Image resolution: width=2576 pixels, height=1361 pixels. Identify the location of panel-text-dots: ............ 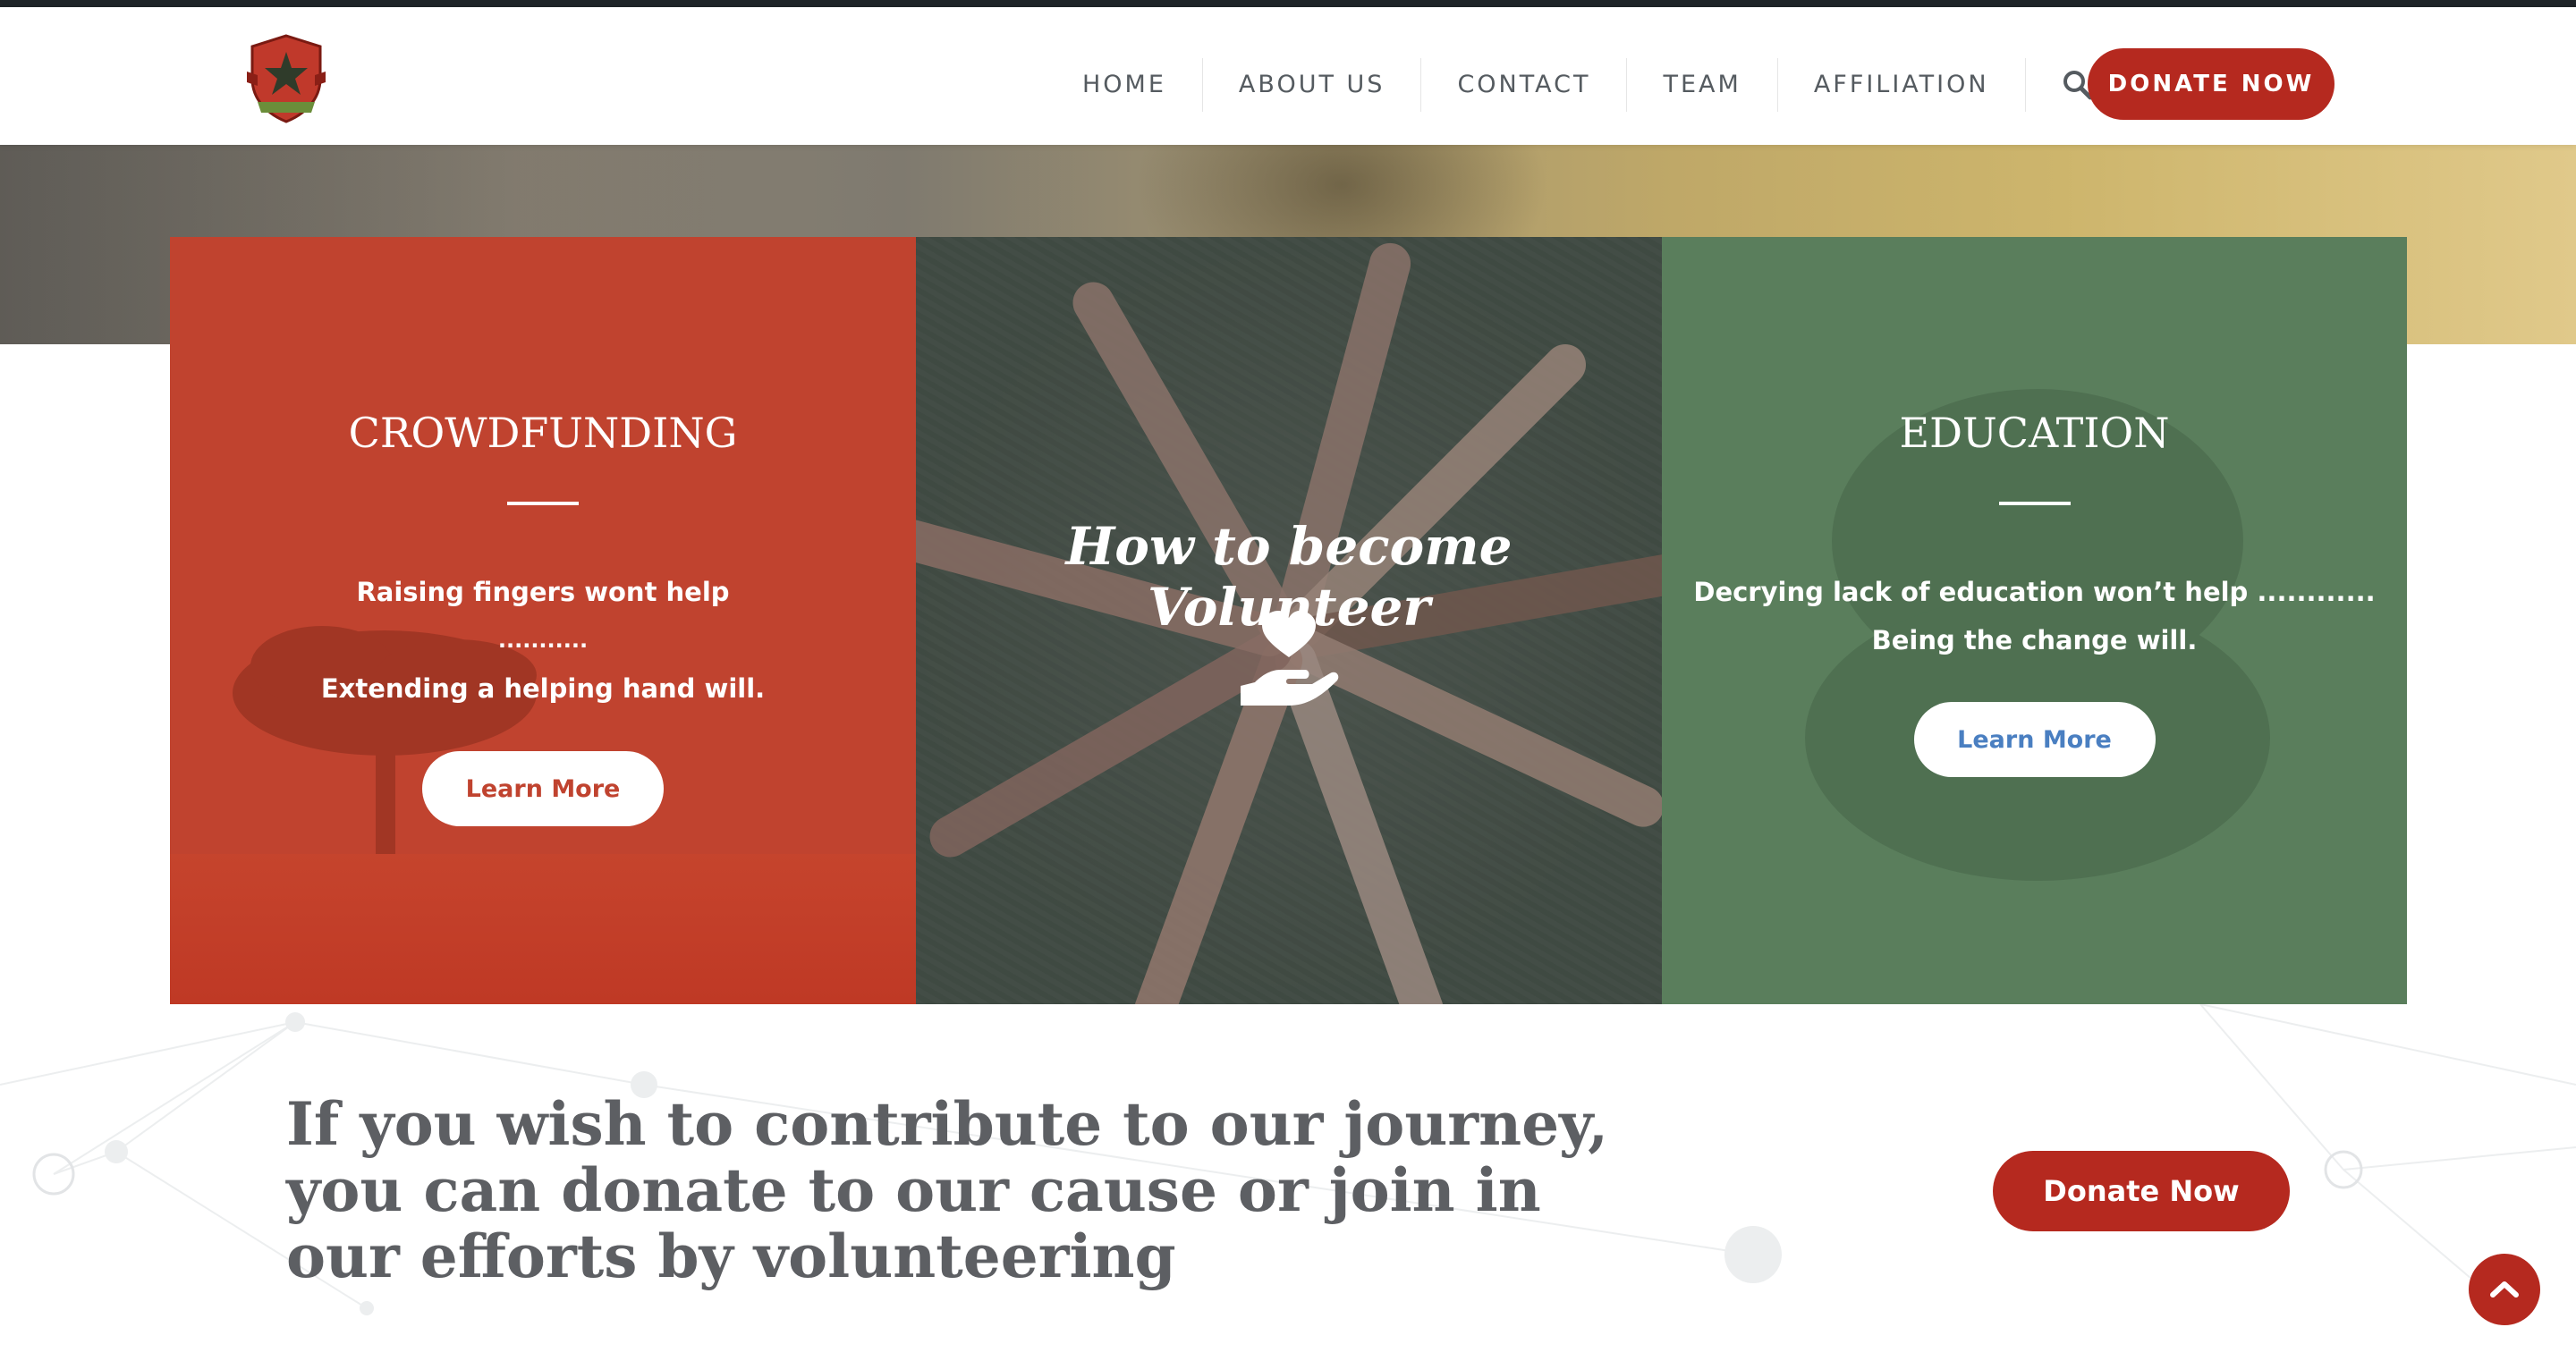
(543, 640).